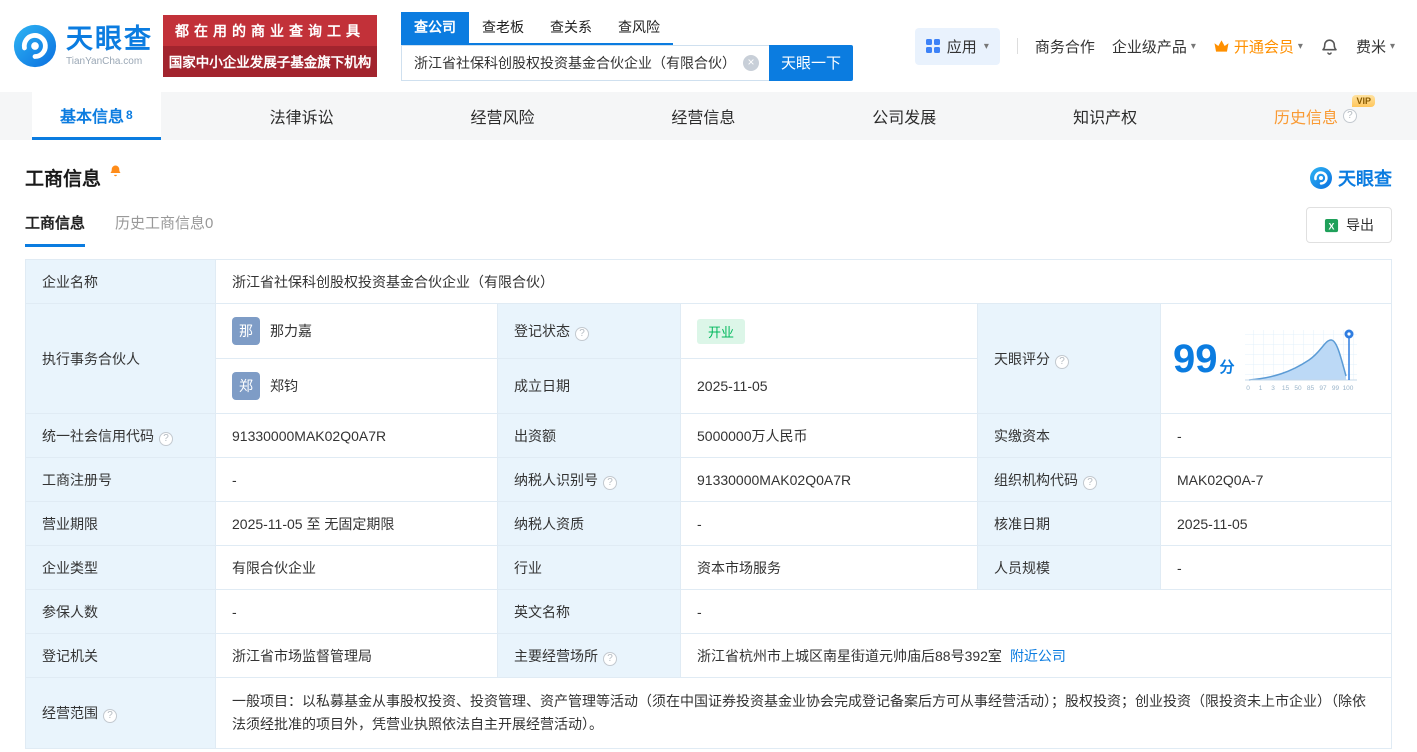  I want to click on score-axis-labels: 0 1 3 15 50 85 97 99 100, so click(1300, 388).